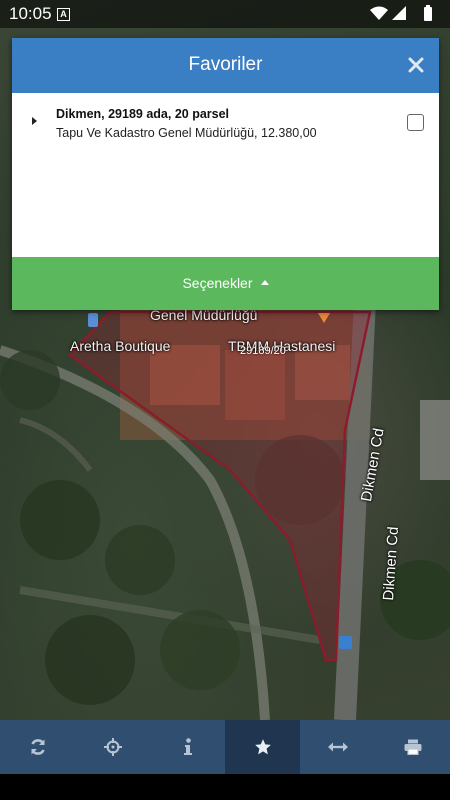 The height and width of the screenshot is (800, 450). I want to click on favorite-title: Dikmen, 29189 ada, 20 parsel, so click(143, 114).